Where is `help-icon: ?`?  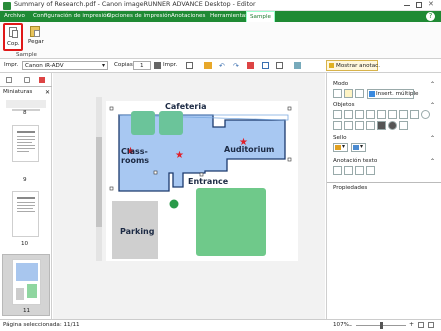
help-icon: ? is located at coordinates (430, 16).